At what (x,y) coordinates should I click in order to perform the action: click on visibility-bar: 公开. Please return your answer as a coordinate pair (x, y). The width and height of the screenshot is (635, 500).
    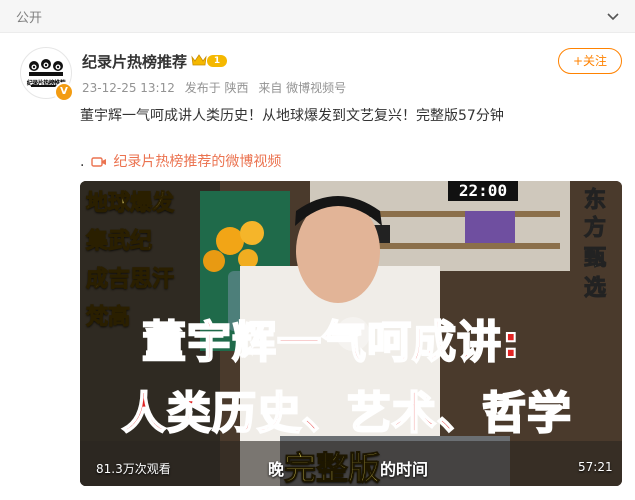
    Looking at the image, I should click on (317, 16).